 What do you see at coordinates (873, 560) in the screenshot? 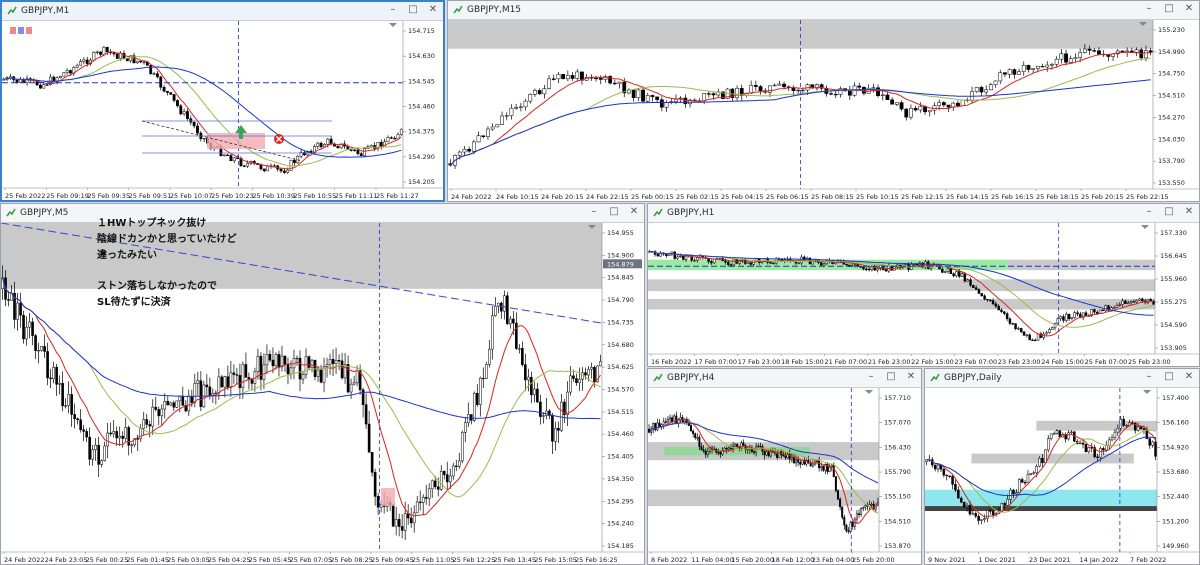
I see `time-label: 25 Feb 20:00` at bounding box center [873, 560].